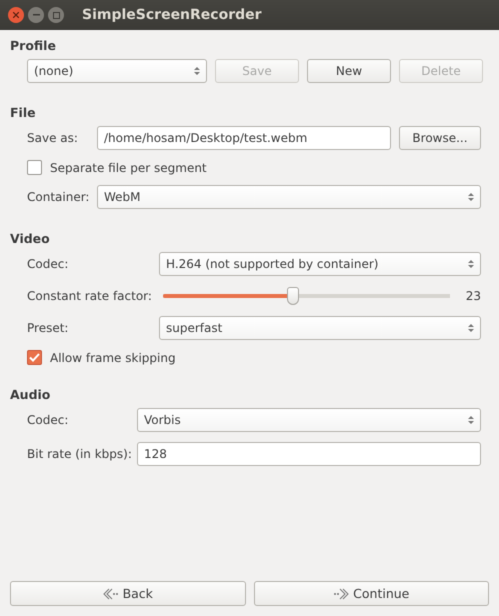  Describe the element at coordinates (349, 71) in the screenshot. I see `profile-button: New` at that location.